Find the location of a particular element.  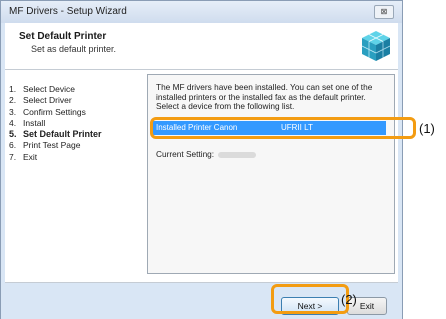

page-subtitle: Set as default printer. is located at coordinates (74, 49).